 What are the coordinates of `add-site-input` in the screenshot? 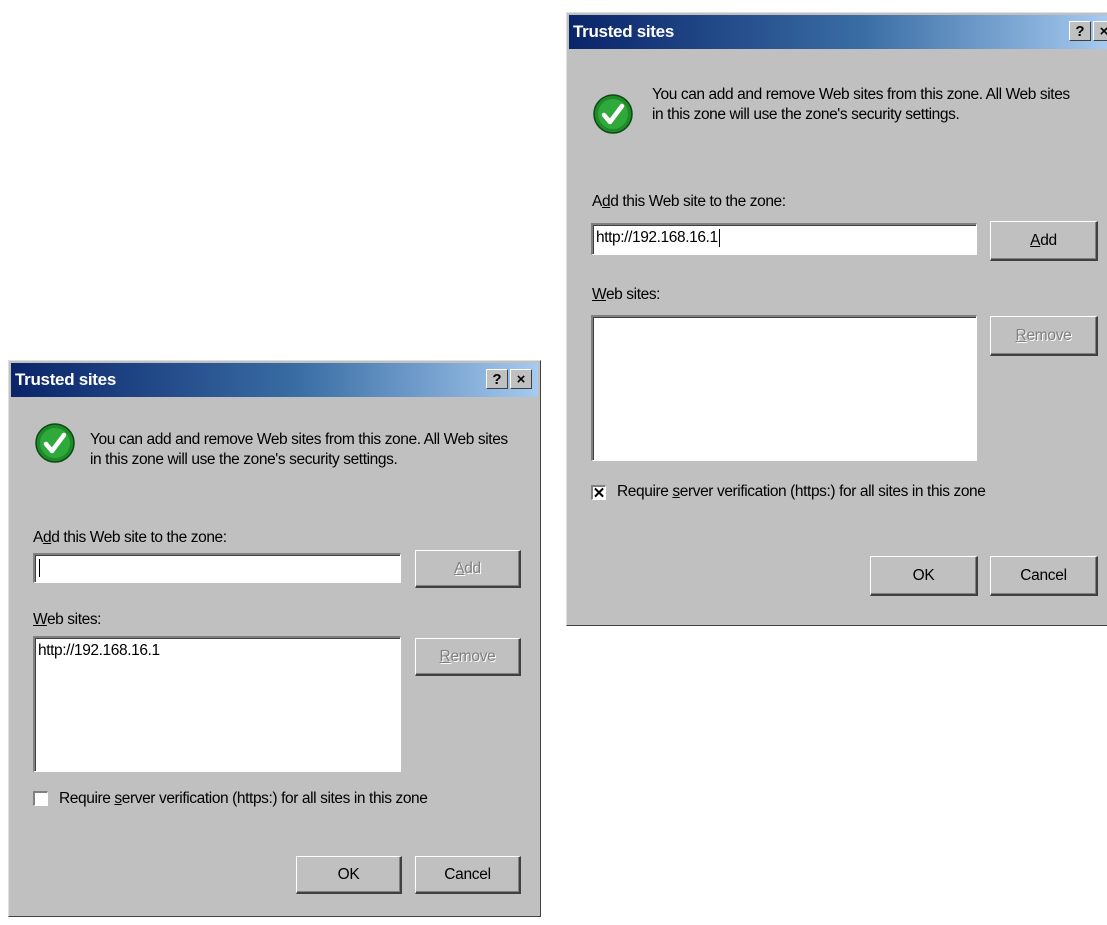 It's located at (217, 568).